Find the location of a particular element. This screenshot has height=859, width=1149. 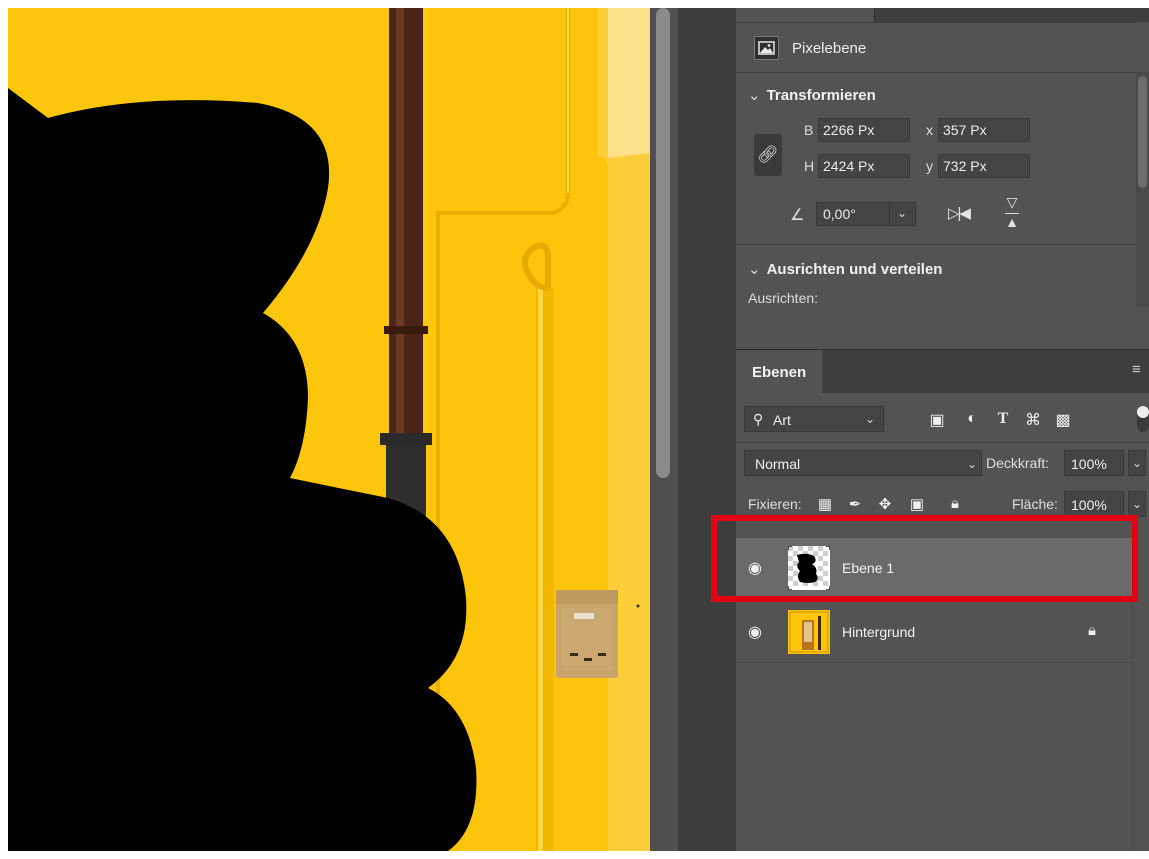

properties-scrollbar-thumb is located at coordinates (1142, 132).